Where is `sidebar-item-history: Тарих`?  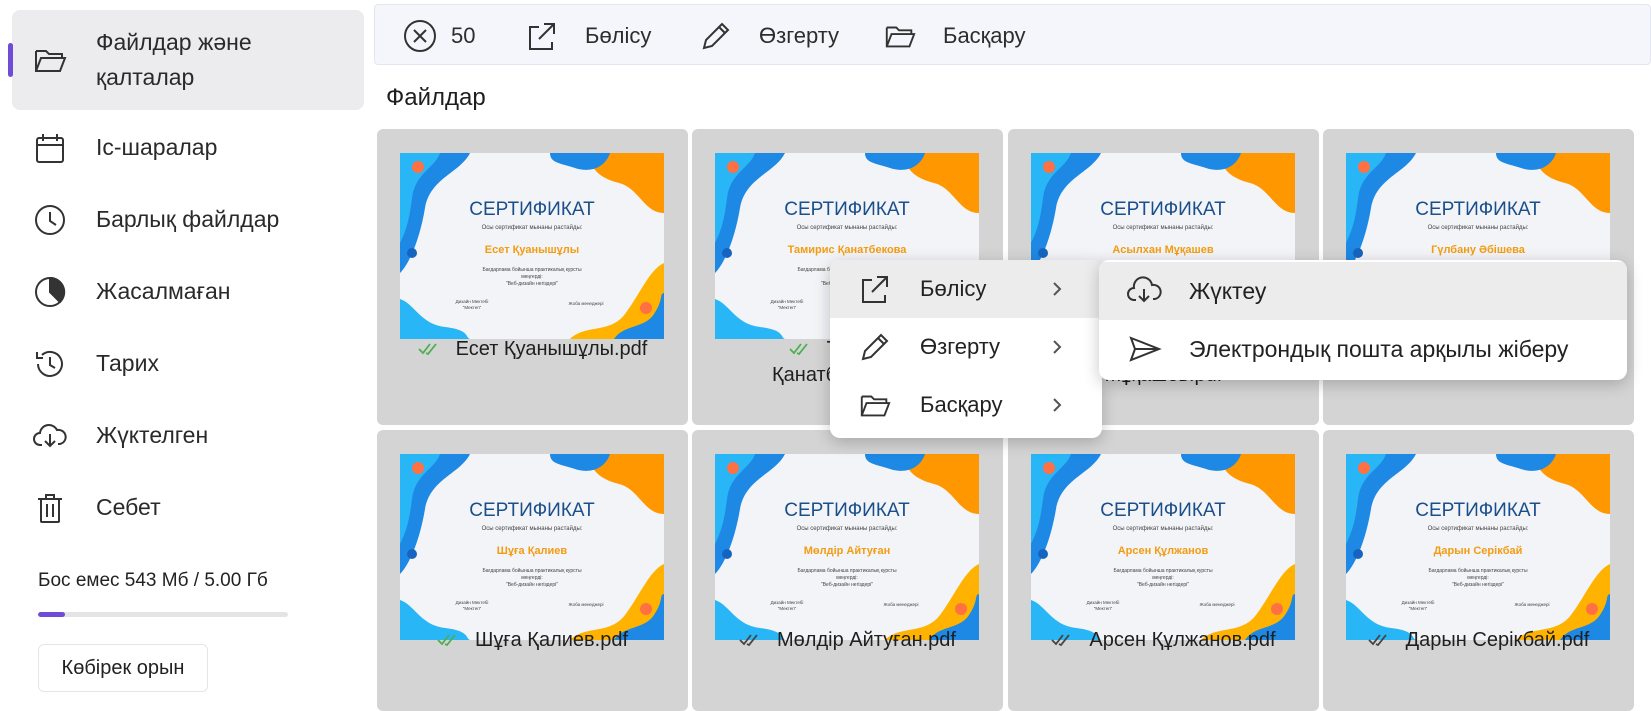 sidebar-item-history: Тарих is located at coordinates (188, 364).